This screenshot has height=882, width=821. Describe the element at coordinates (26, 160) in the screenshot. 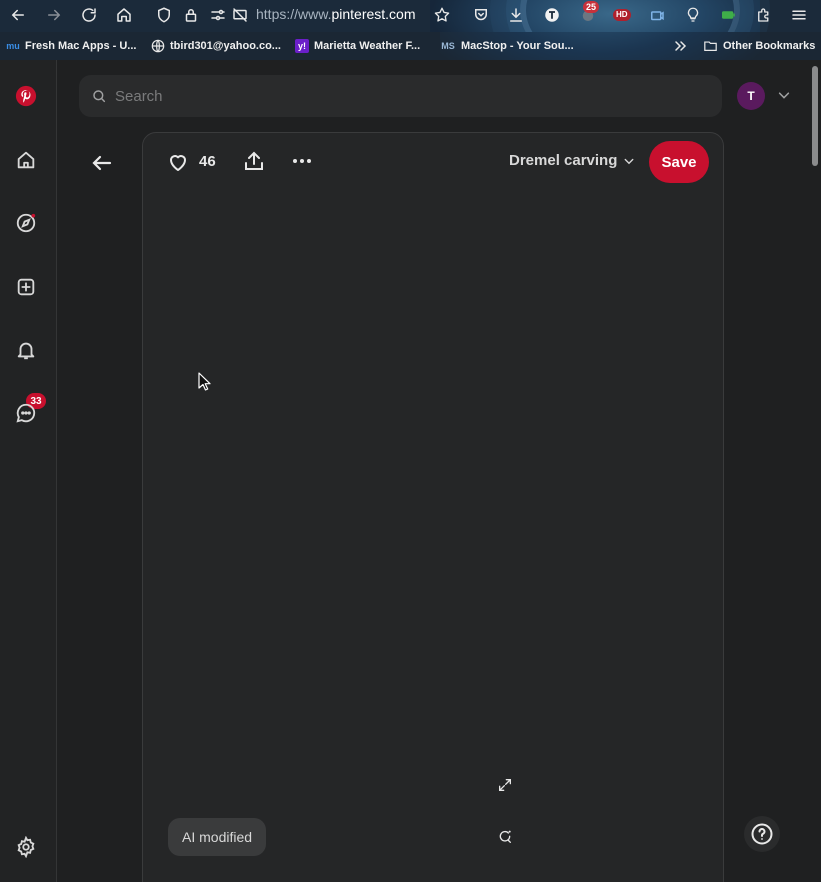

I see `home-feed-icon` at that location.